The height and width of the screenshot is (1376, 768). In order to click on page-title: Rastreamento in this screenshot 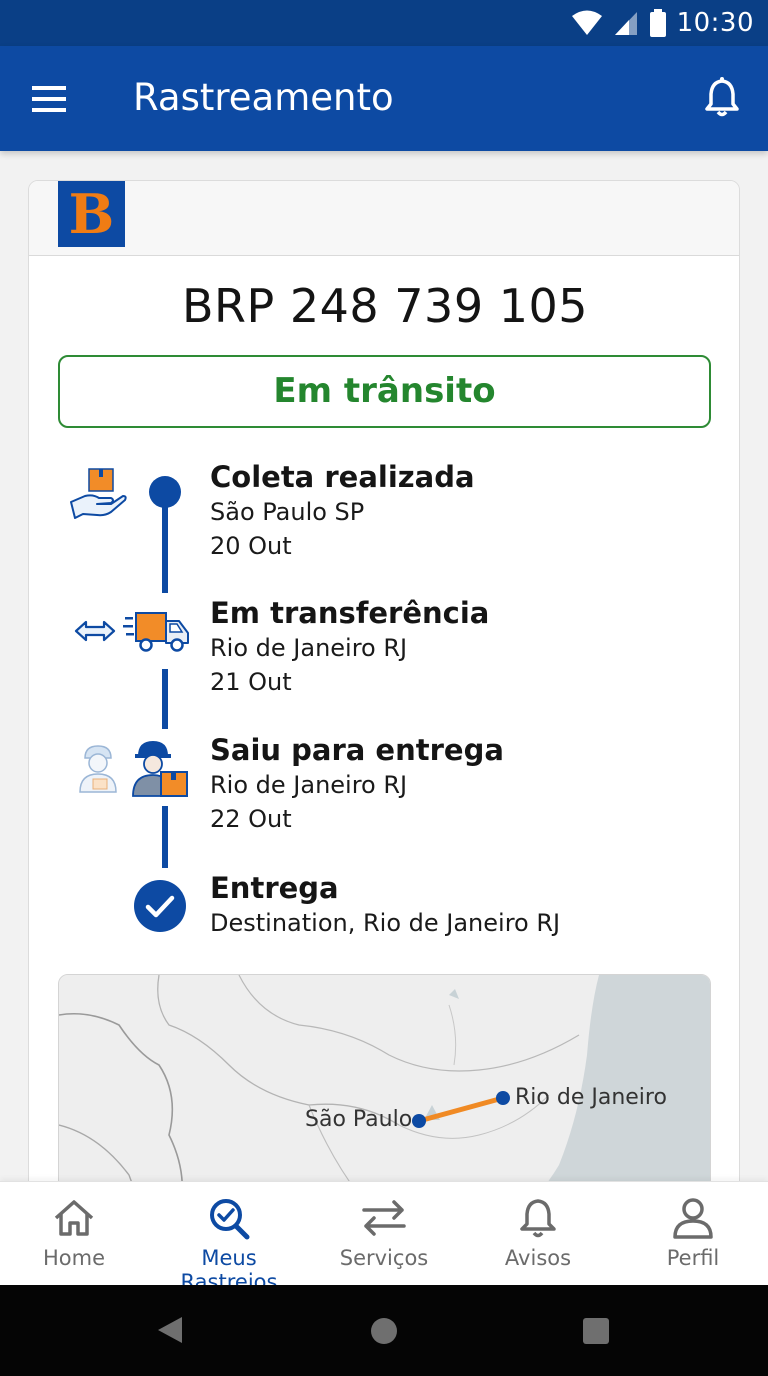, I will do `click(263, 97)`.